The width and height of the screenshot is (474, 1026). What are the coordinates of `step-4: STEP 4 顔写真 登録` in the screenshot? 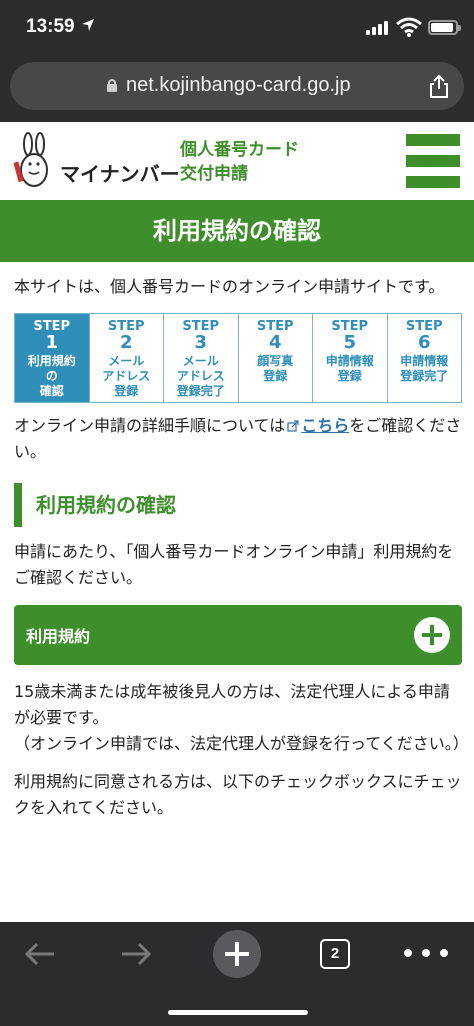 It's located at (274, 358).